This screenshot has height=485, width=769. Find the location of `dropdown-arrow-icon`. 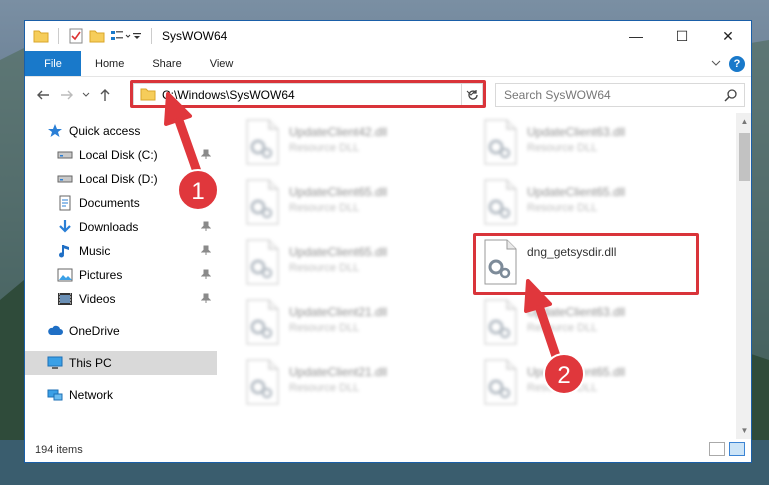

dropdown-arrow-icon is located at coordinates (139, 36).